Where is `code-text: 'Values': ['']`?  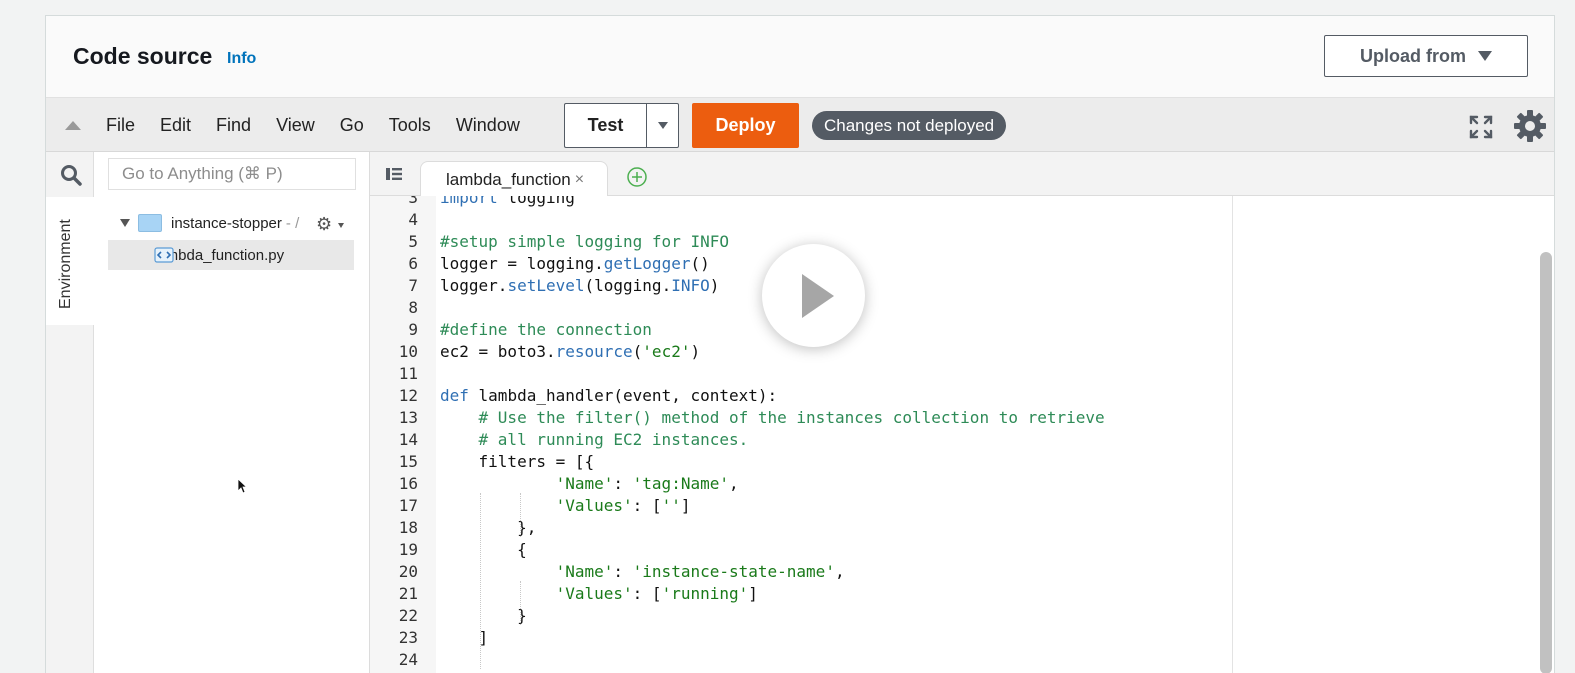 code-text: 'Values': [''] is located at coordinates (623, 505).